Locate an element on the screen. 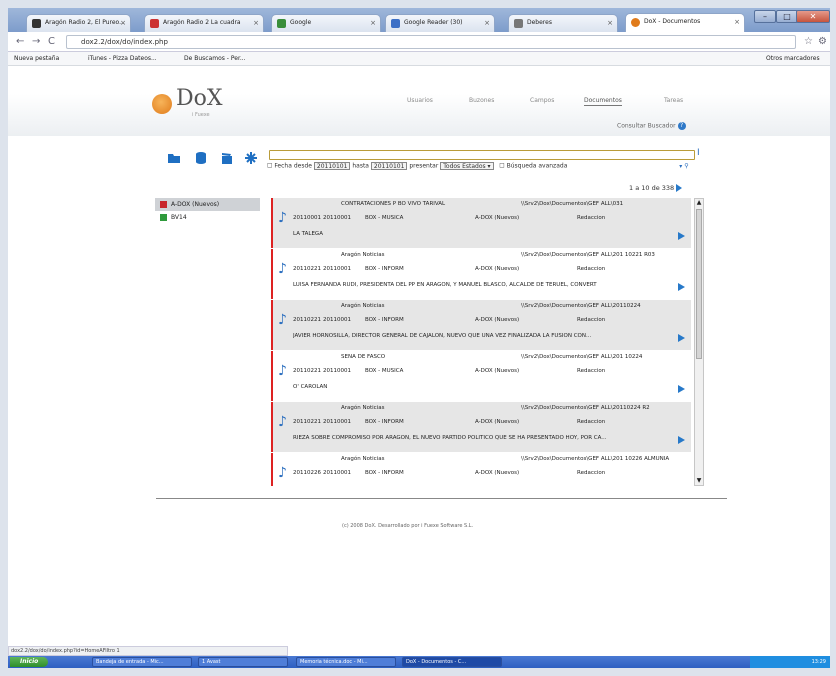 The width and height of the screenshot is (836, 676). system-tray: 13:29 is located at coordinates (790, 662).